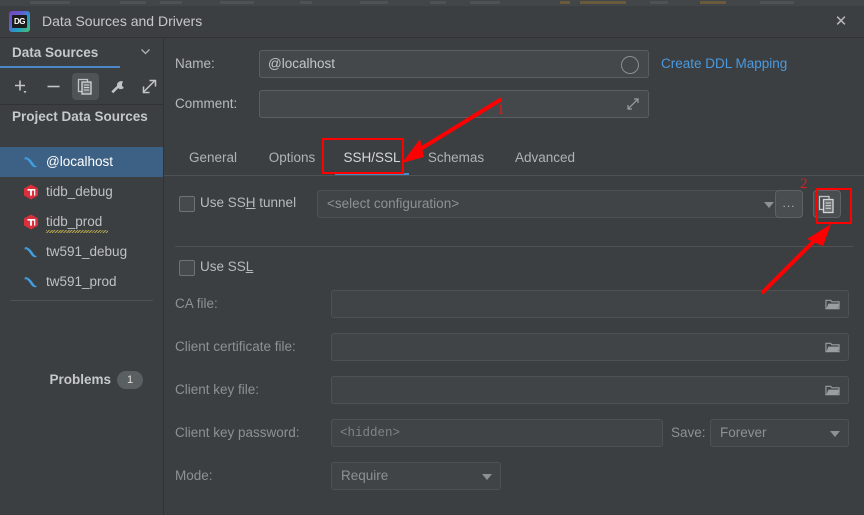 This screenshot has width=864, height=515. Describe the element at coordinates (60, 67) in the screenshot. I see `data-sources-header-underline` at that location.